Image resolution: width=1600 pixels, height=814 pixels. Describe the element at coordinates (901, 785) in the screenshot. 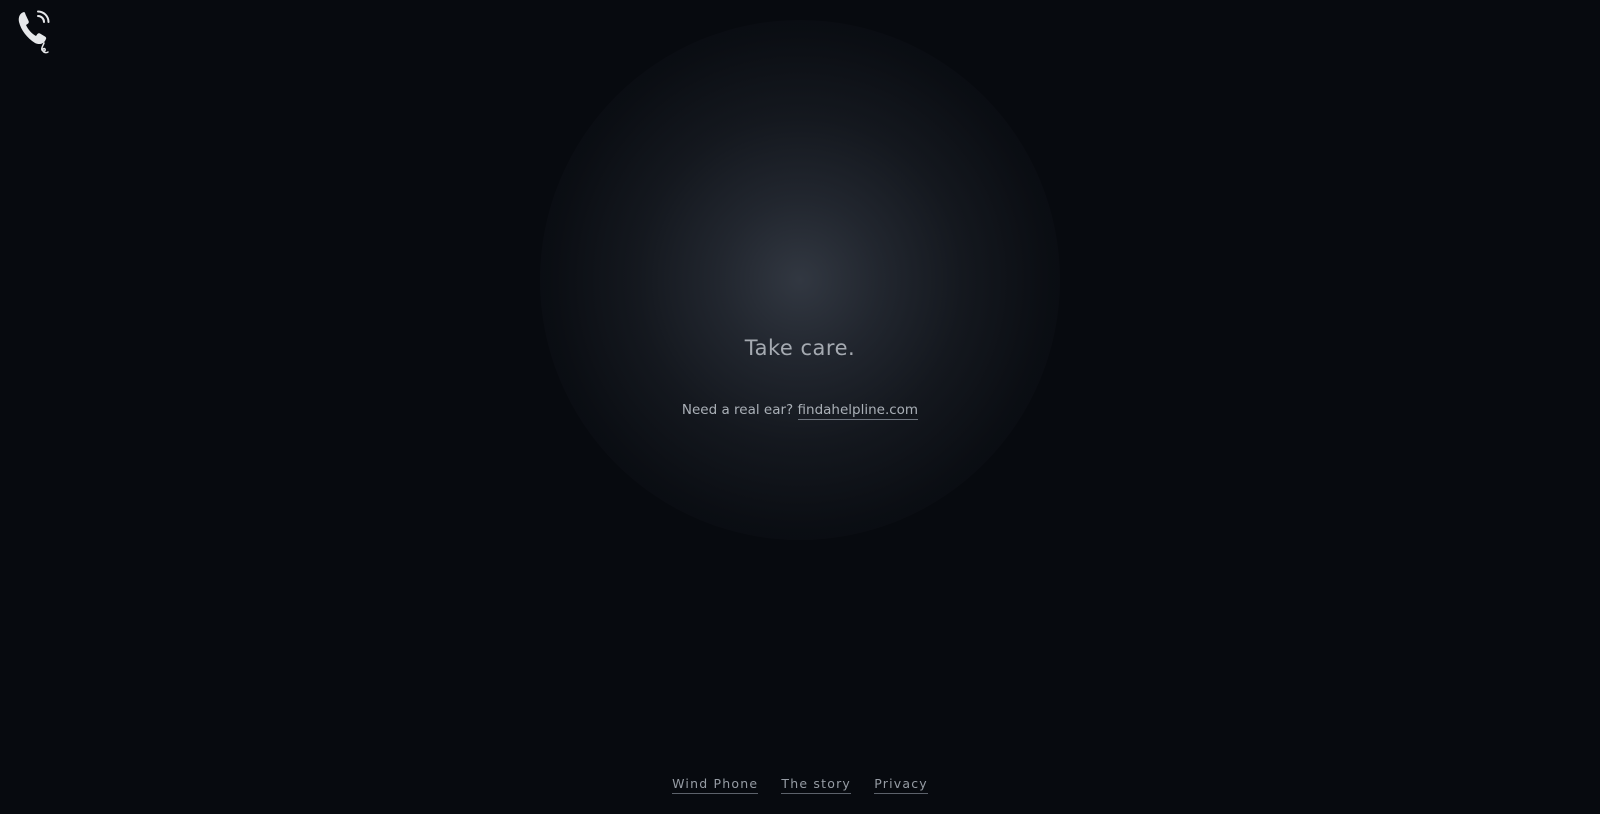

I see `footer-link-privacy: Privacy` at that location.